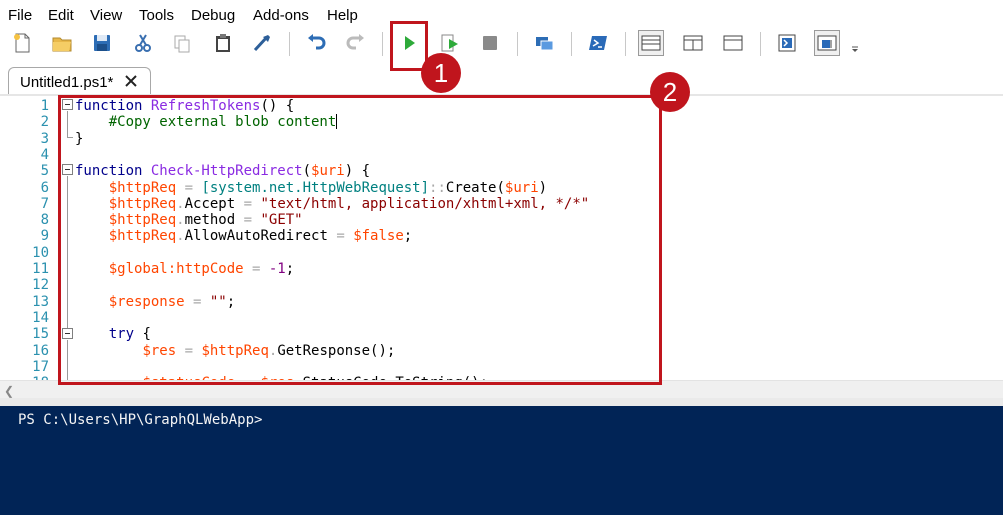 This screenshot has width=1003, height=515. I want to click on line-number: 15, so click(40, 334).